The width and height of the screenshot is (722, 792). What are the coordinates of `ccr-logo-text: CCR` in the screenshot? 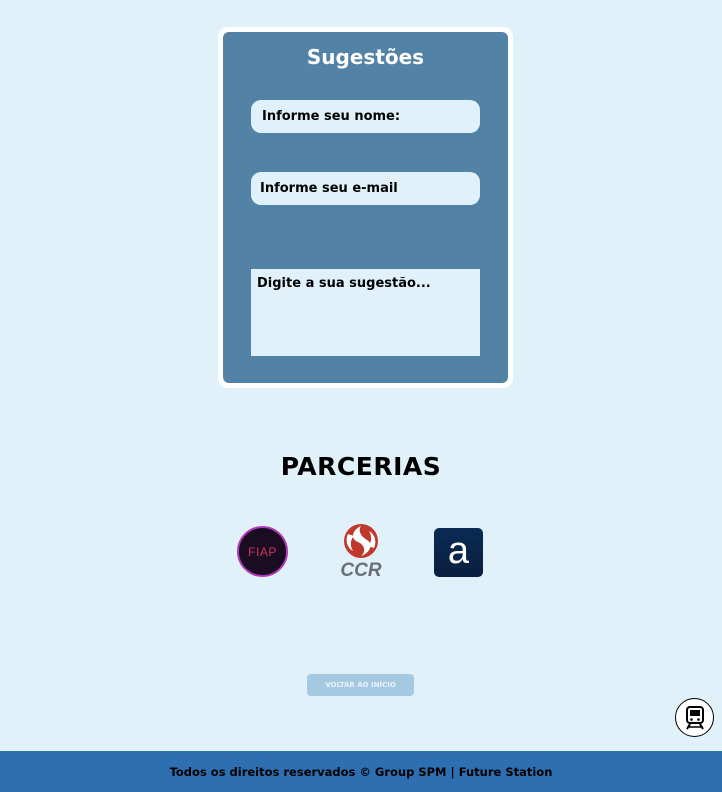 It's located at (361, 570).